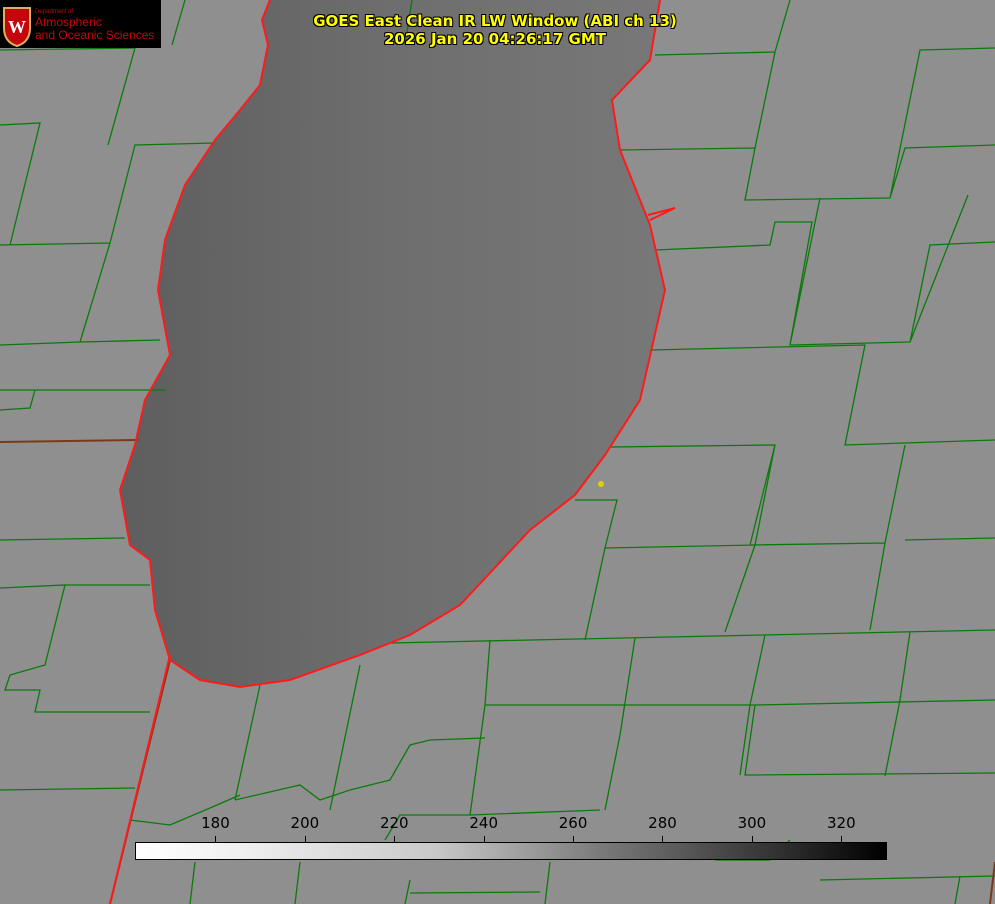  Describe the element at coordinates (215, 823) in the screenshot. I see `colorbar-tick-label: 180` at that location.